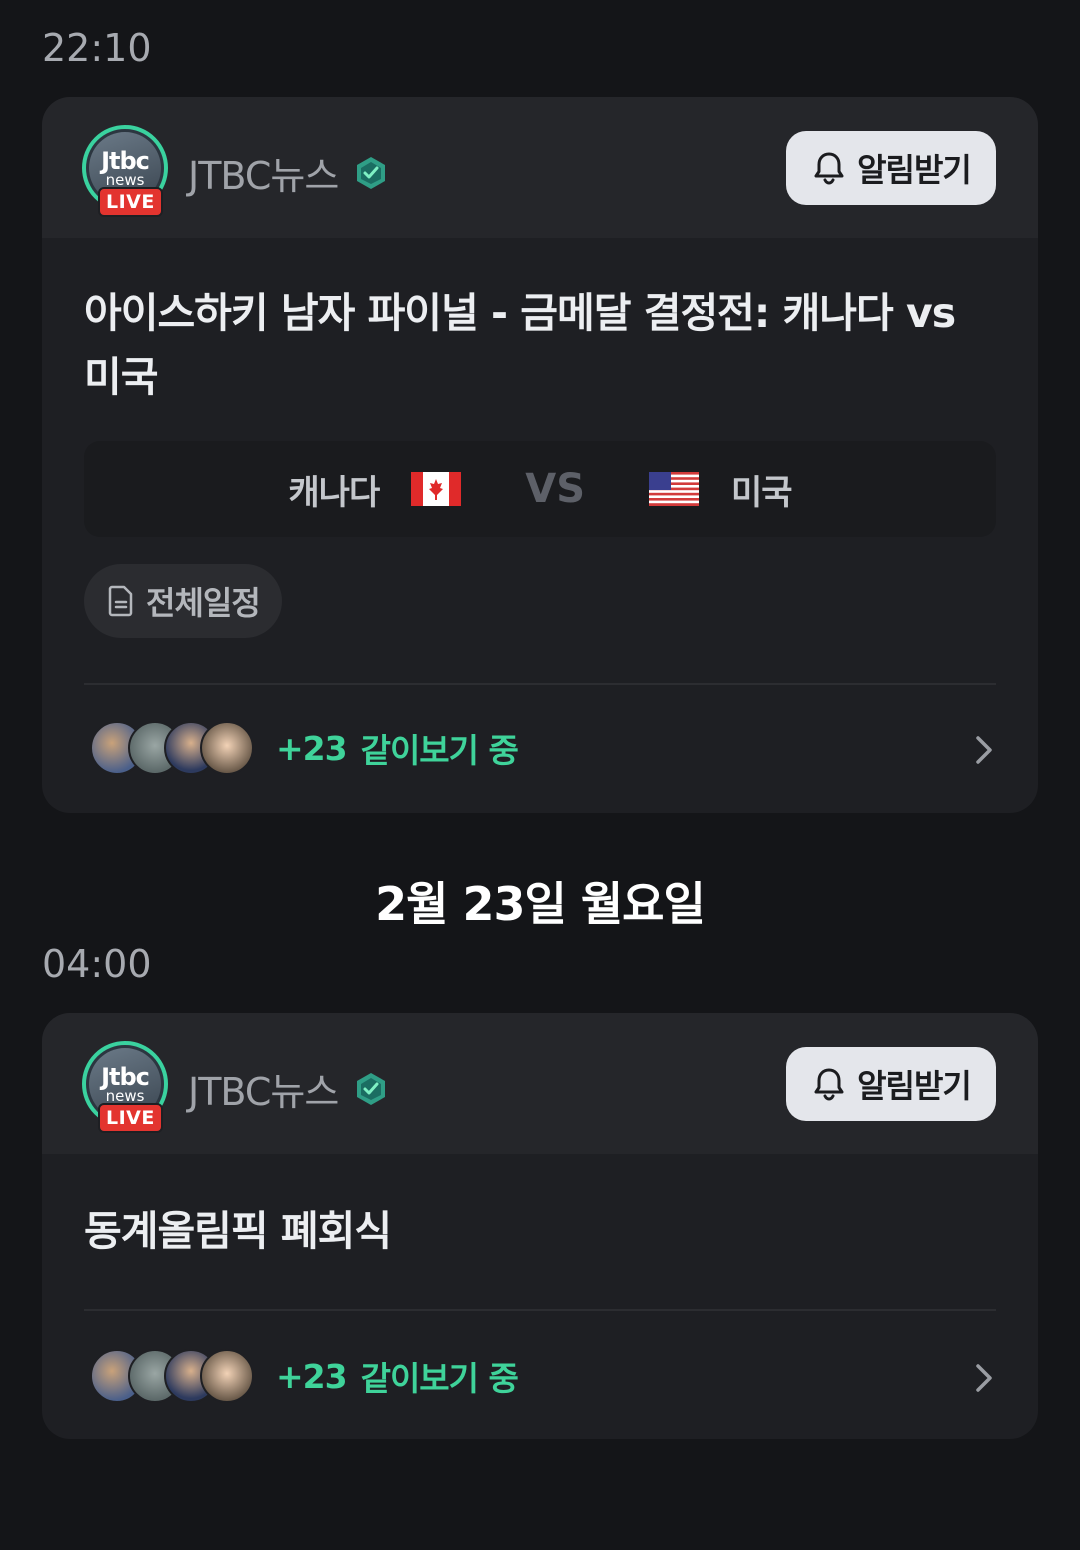  What do you see at coordinates (238, 1231) in the screenshot?
I see `event-title: 동계올림픽 폐회식` at bounding box center [238, 1231].